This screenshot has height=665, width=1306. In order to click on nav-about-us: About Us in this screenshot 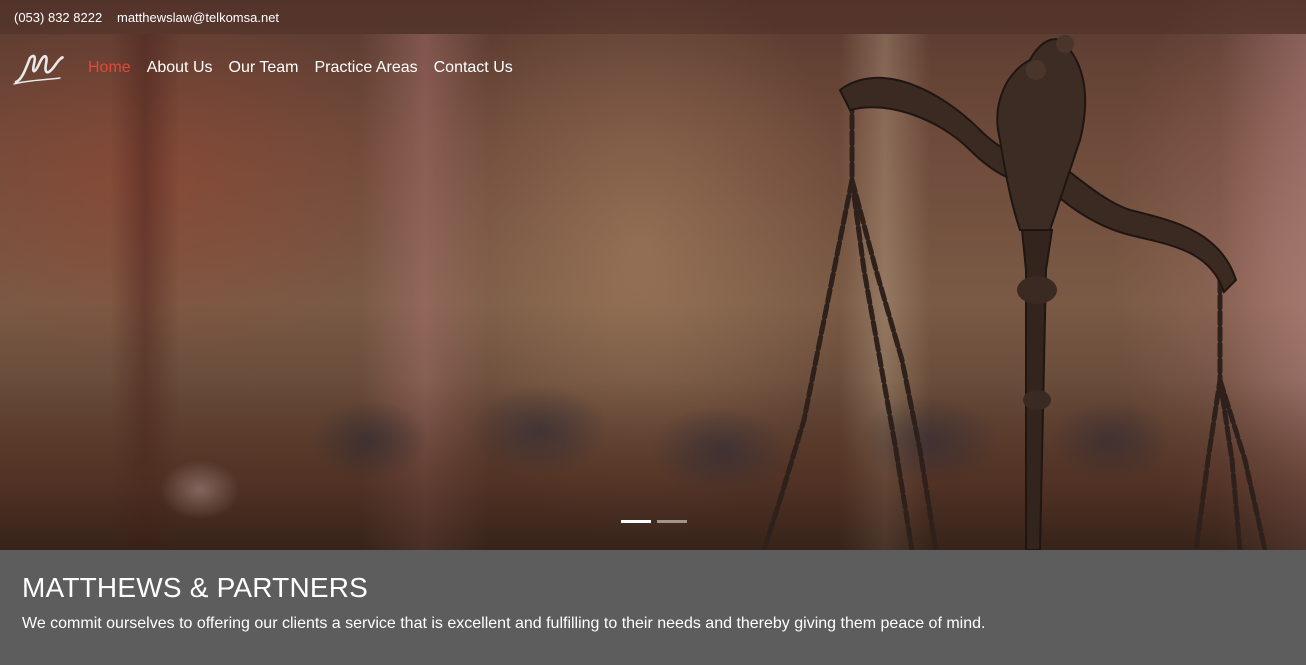, I will do `click(180, 68)`.